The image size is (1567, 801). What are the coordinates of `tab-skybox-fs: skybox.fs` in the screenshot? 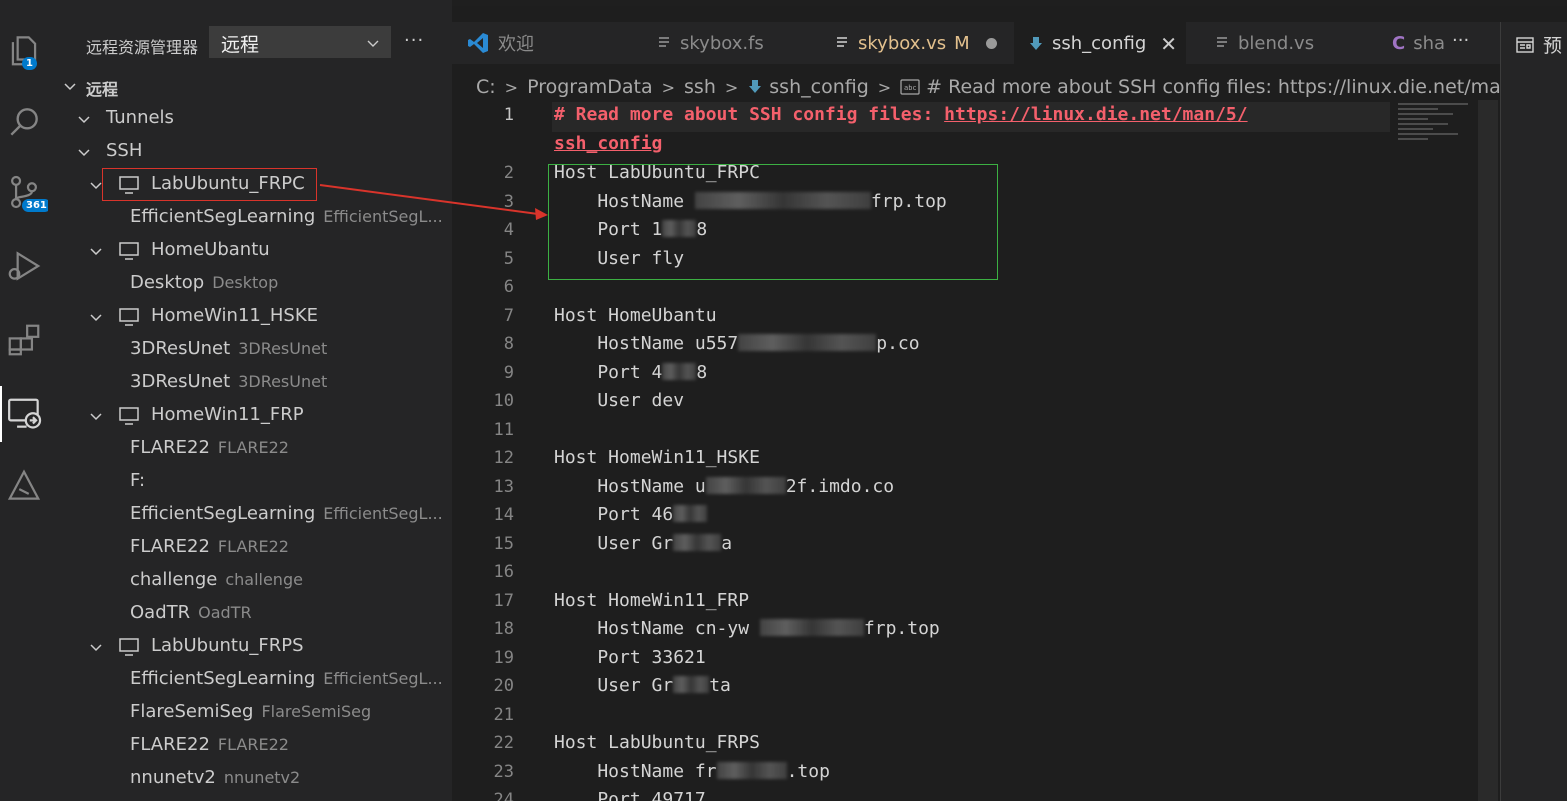 It's located at (736, 43).